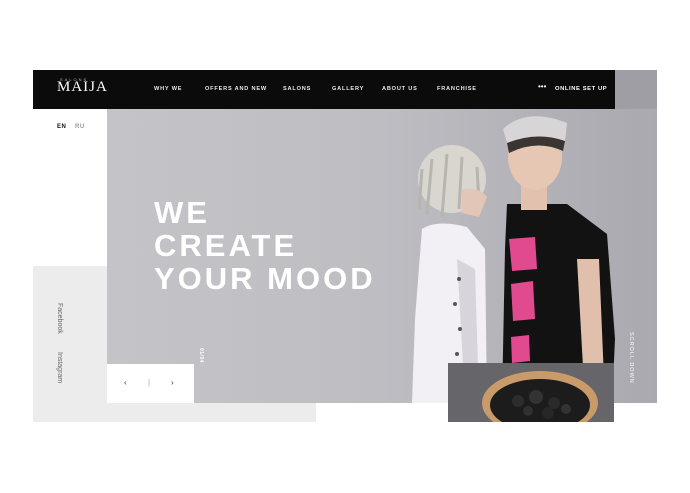 The width and height of the screenshot is (690, 493). Describe the element at coordinates (226, 245) in the screenshot. I see `headline-line-2: CREATE` at that location.